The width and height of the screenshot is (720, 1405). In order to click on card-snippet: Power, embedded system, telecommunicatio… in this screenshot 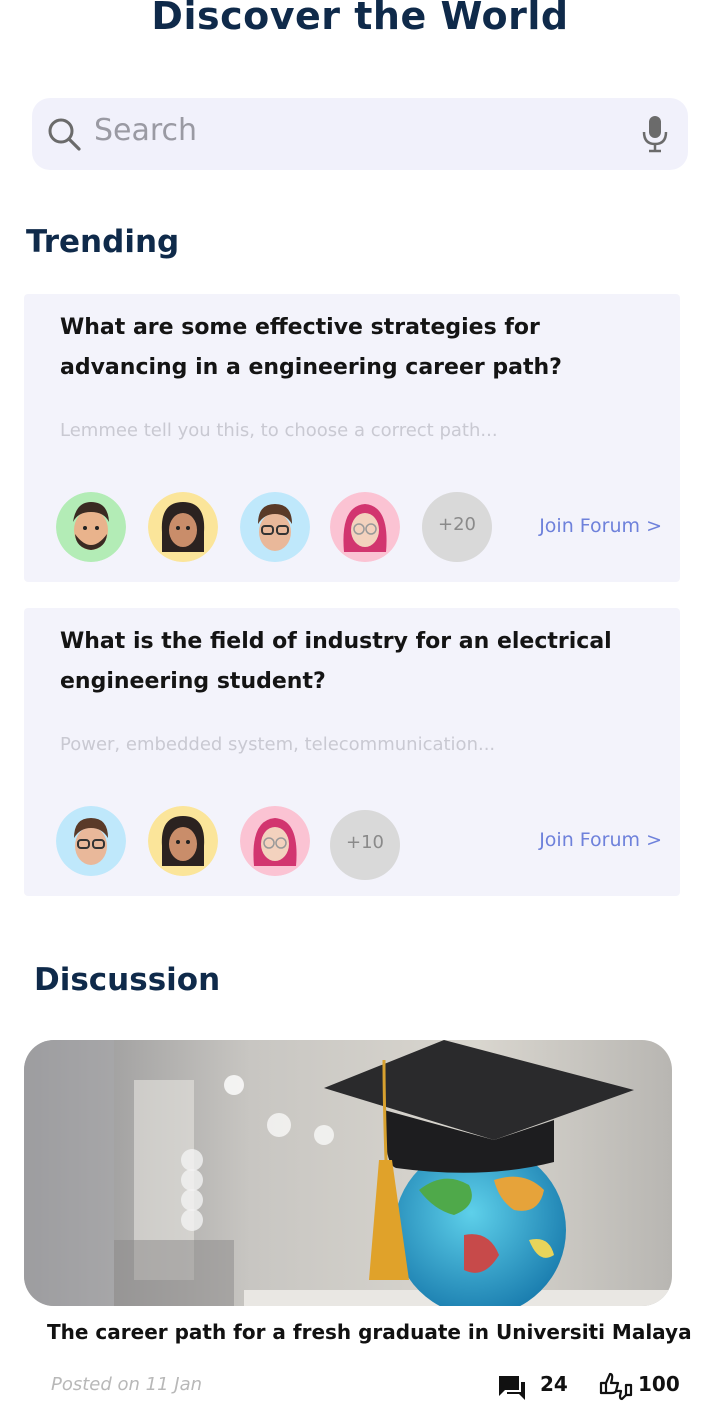, I will do `click(278, 744)`.